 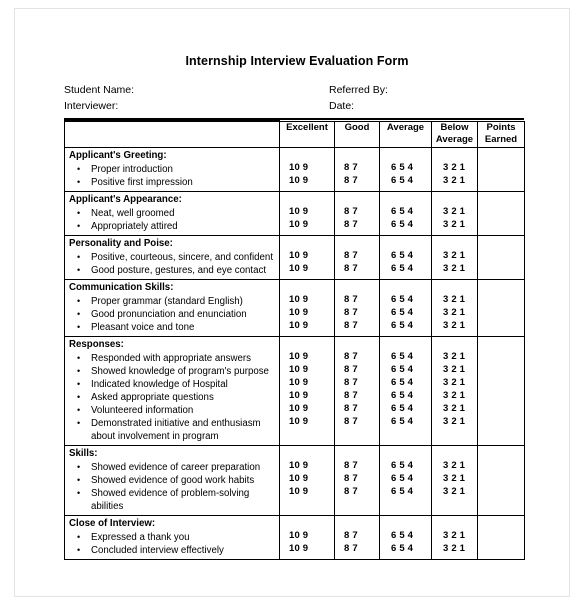 What do you see at coordinates (454, 390) in the screenshot?
I see `score-cell-below-average: 3 2 13 2 13 2 13 2 13 2 13 2 1` at bounding box center [454, 390].